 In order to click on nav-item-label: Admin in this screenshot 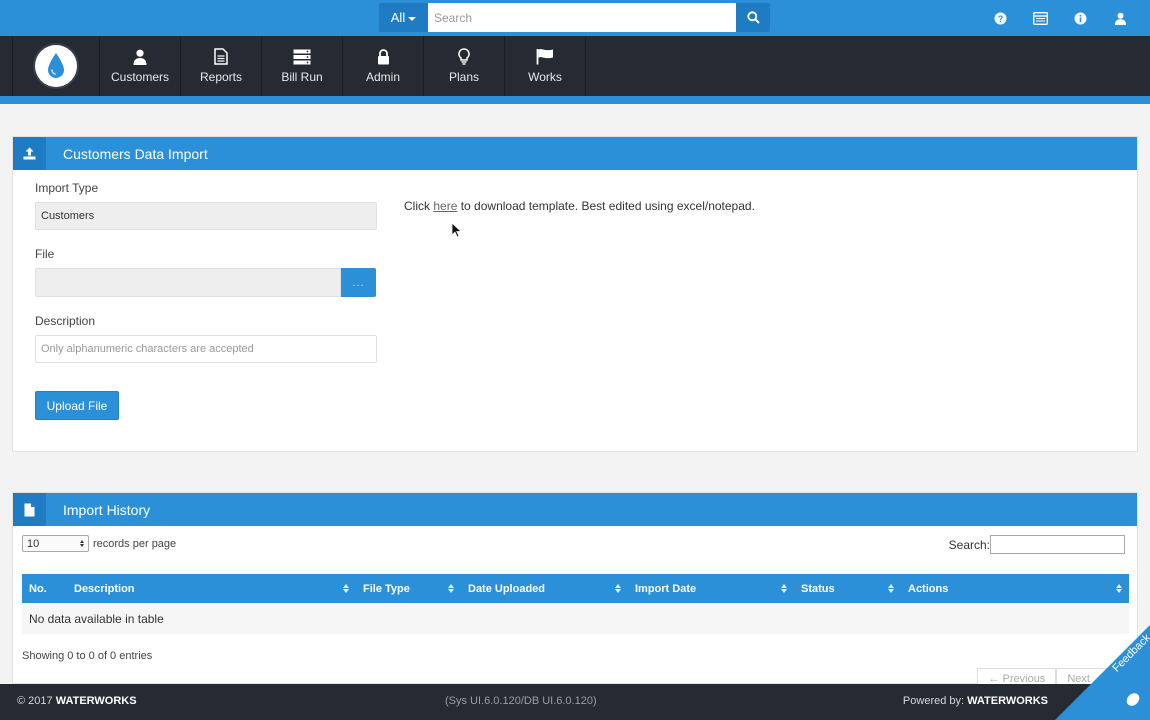, I will do `click(382, 76)`.